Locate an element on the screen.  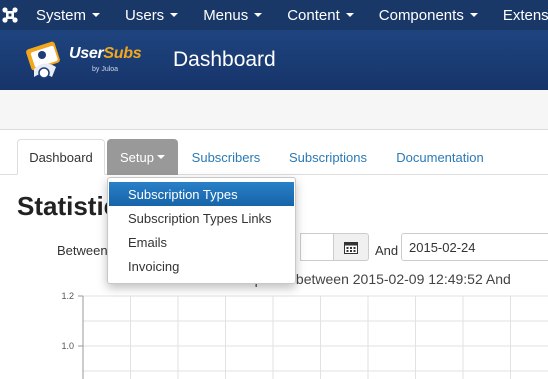
logo-brand-user: User is located at coordinates (86, 53).